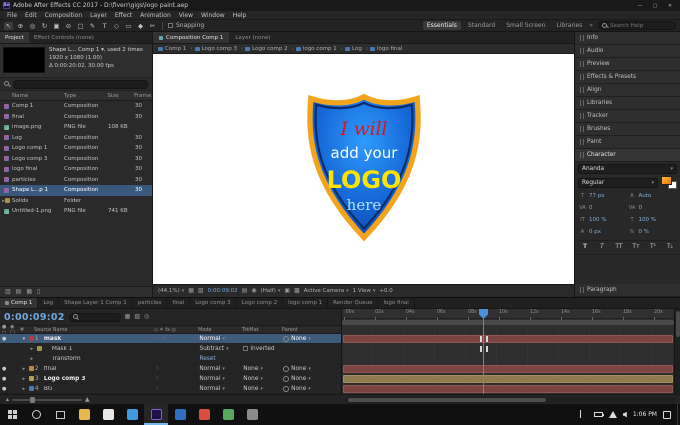  What do you see at coordinates (170, 25) in the screenshot?
I see `snapping-checkbox` at bounding box center [170, 25].